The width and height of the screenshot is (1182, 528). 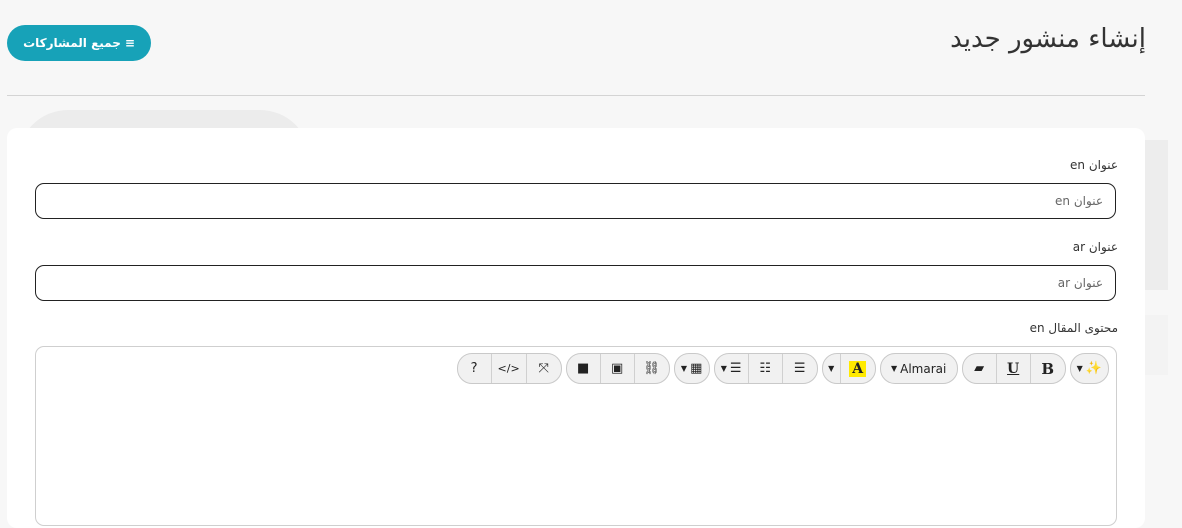 I want to click on fullscreen-button: ⤧, so click(x=544, y=368).